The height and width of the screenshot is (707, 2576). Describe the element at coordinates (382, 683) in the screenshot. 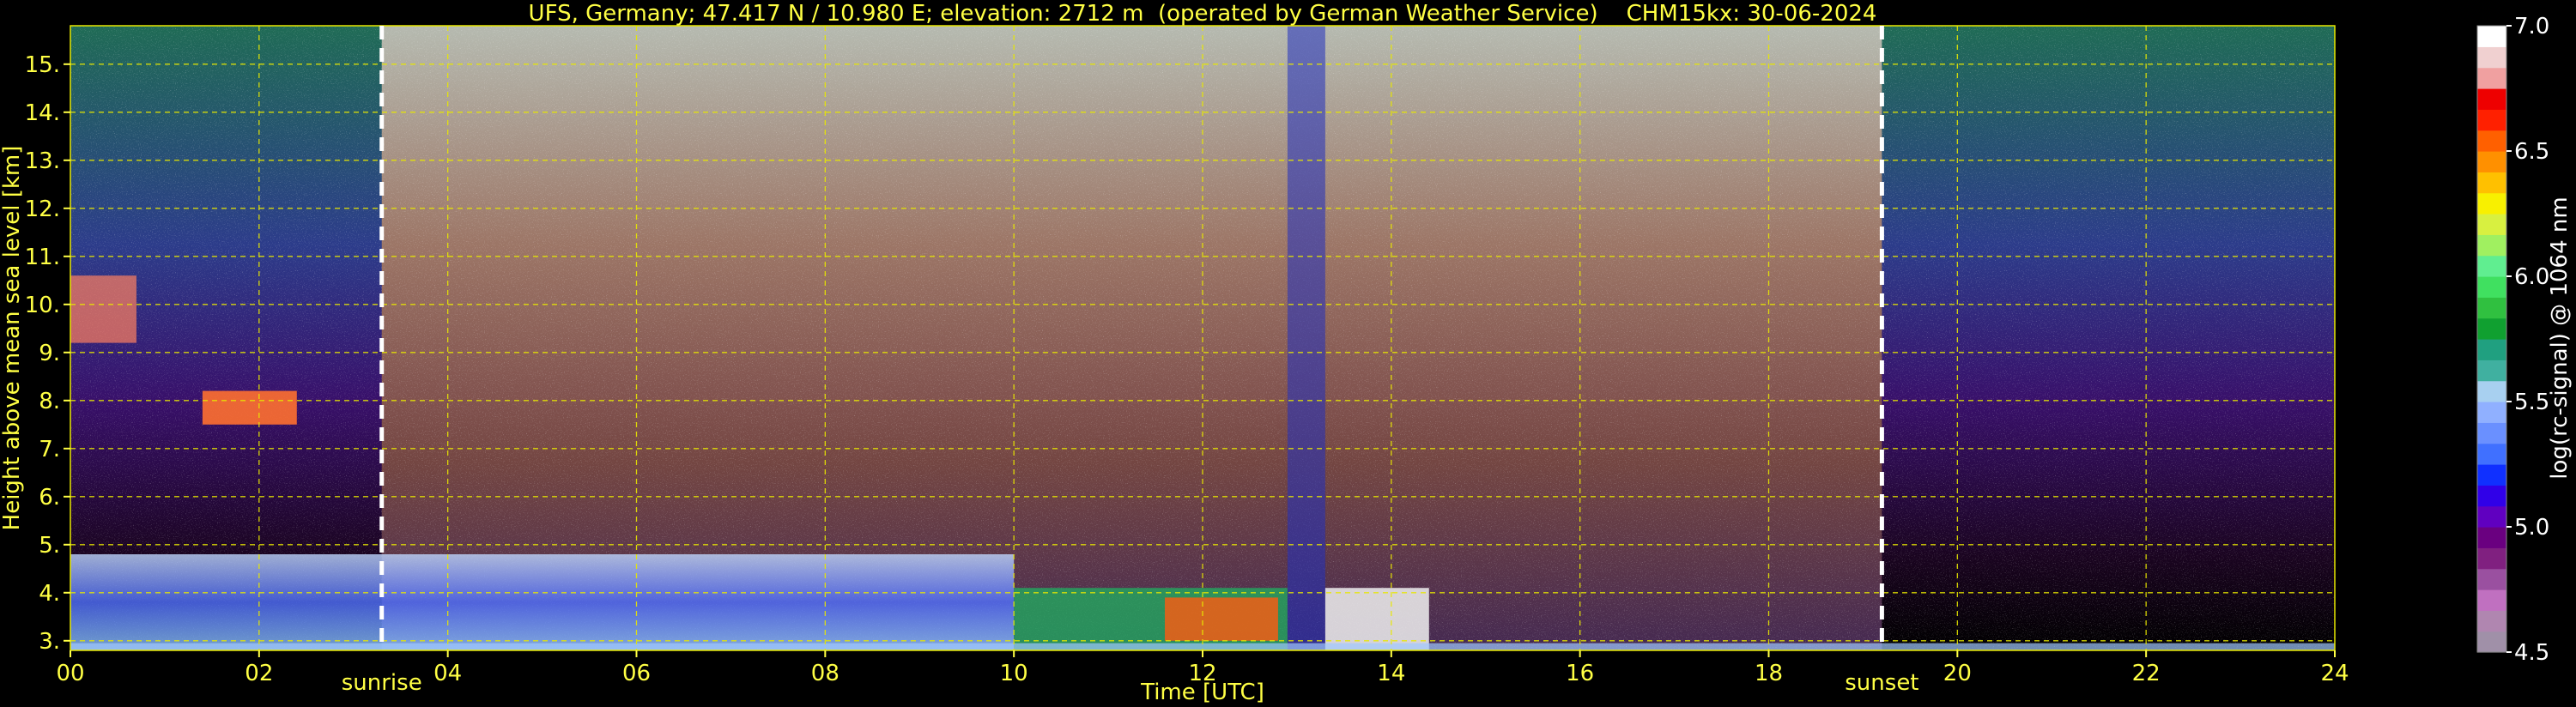

I see `sunrise-label: sunrise` at that location.